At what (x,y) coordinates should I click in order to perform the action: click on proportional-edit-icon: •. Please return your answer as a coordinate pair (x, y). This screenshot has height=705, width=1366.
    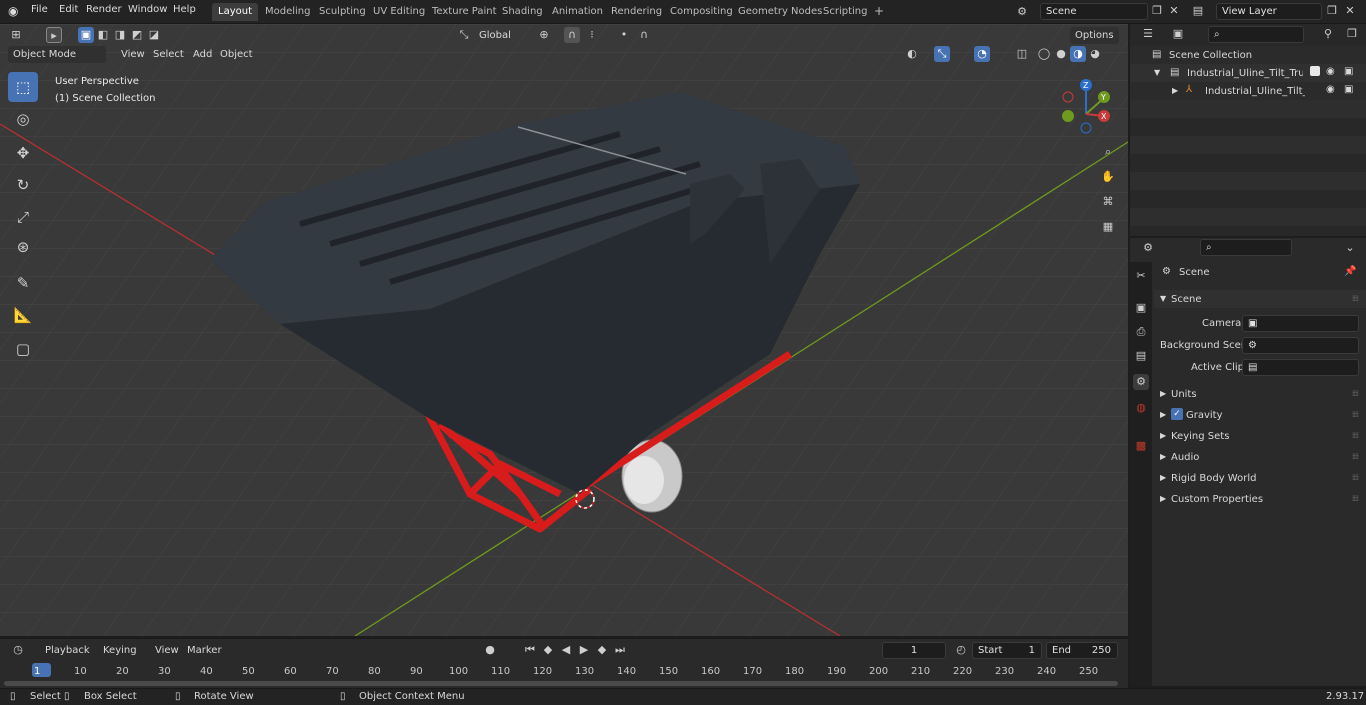
    Looking at the image, I should click on (624, 35).